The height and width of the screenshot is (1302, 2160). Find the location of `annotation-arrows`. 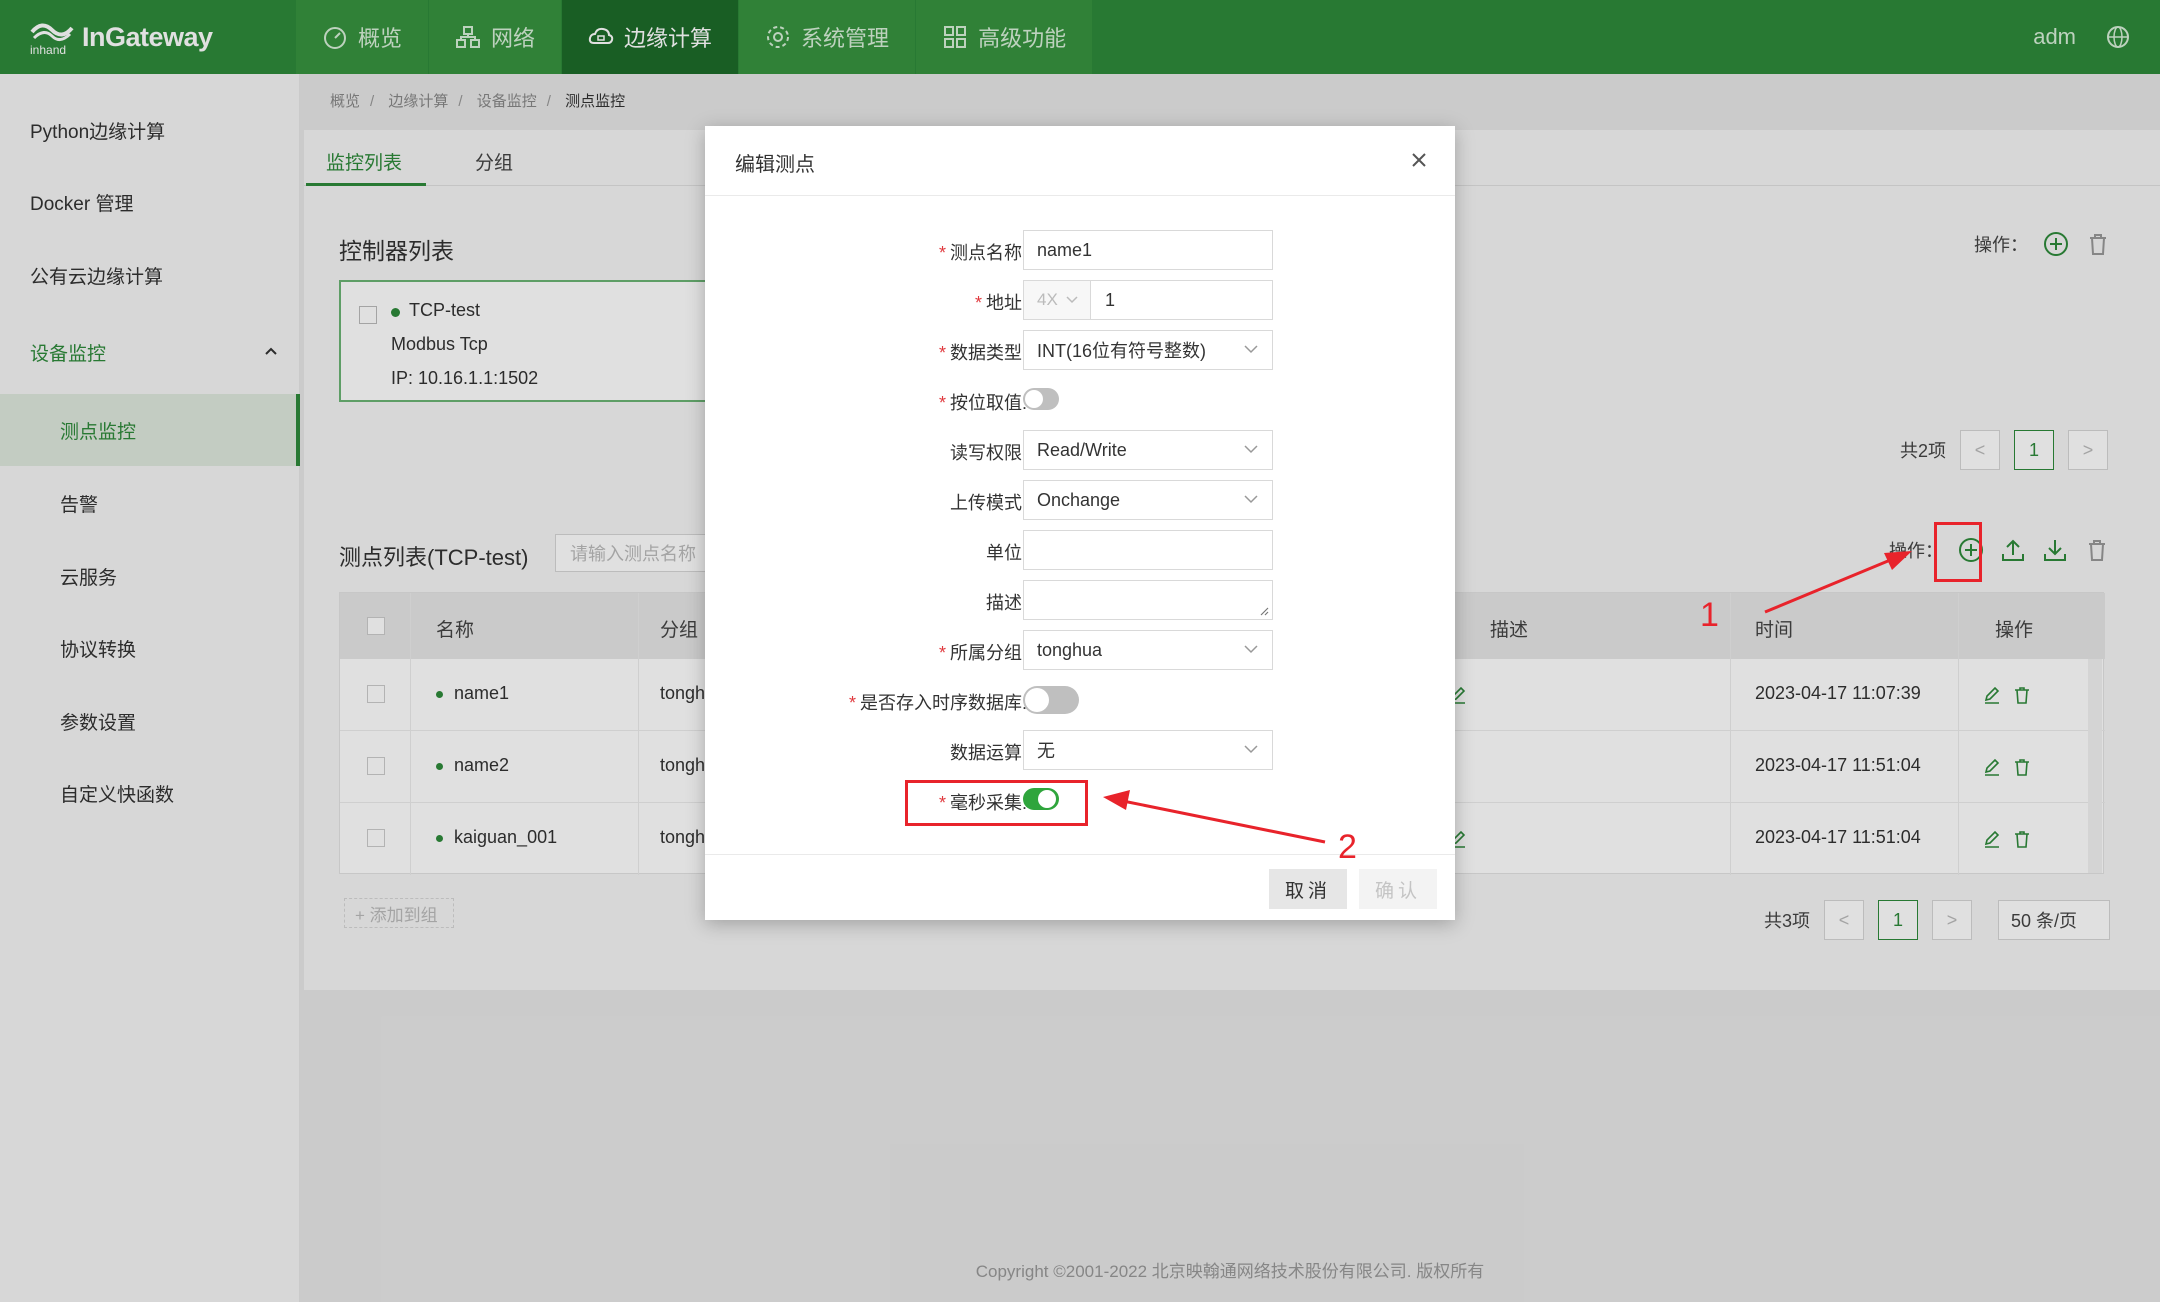

annotation-arrows is located at coordinates (1507, 697).